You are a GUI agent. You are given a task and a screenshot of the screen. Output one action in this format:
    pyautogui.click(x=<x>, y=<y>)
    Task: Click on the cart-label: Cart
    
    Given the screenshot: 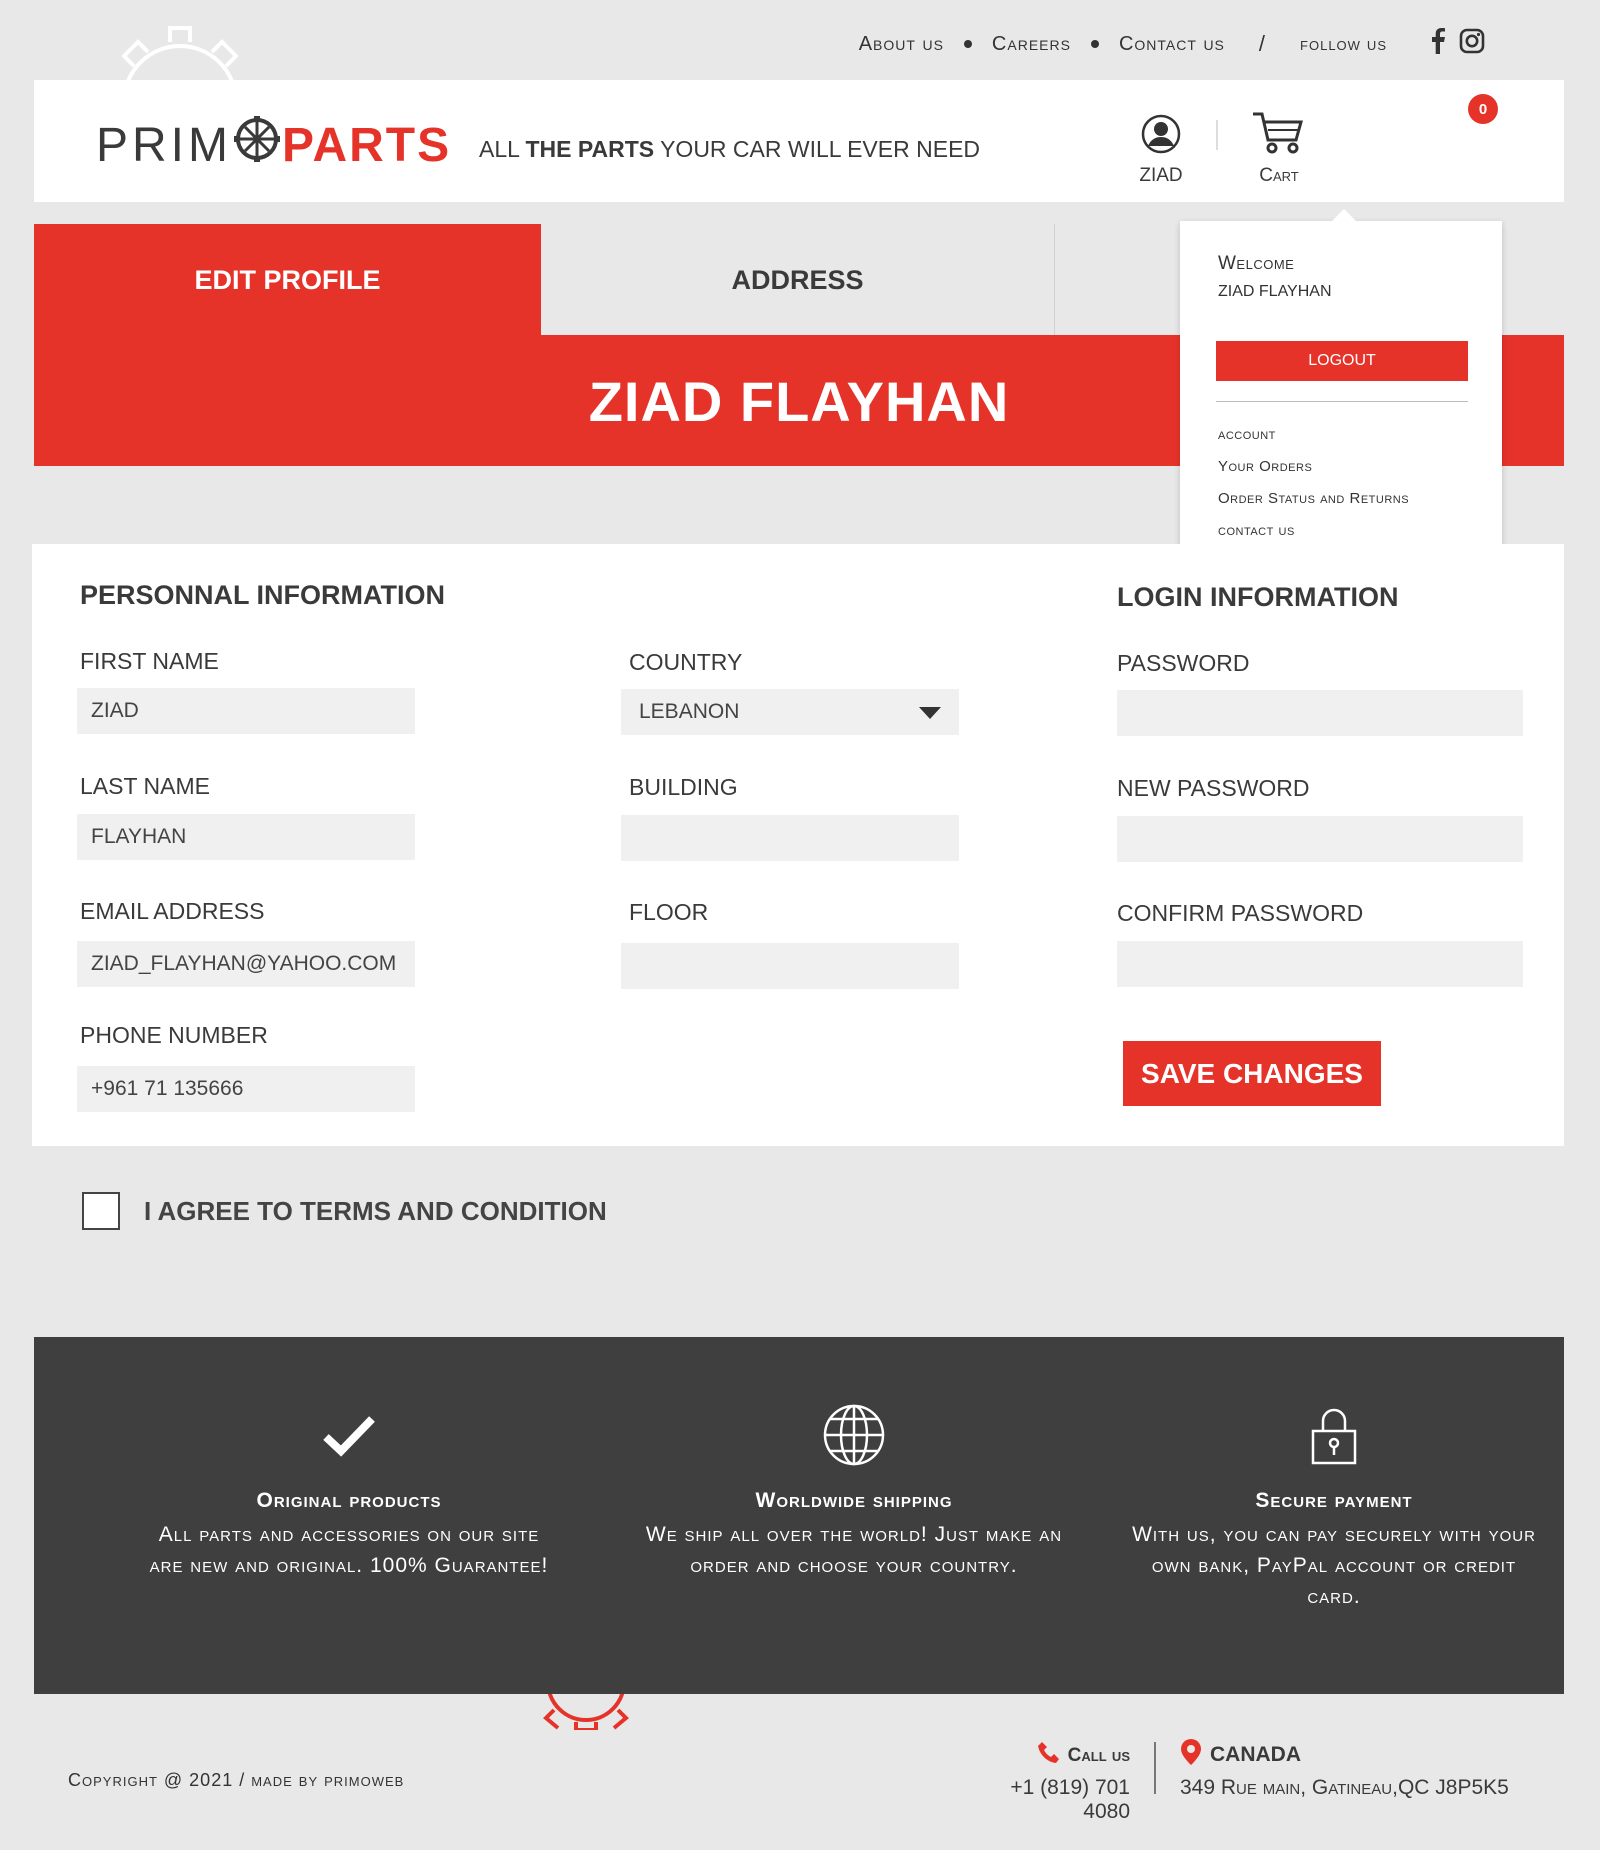 What is the action you would take?
    pyautogui.click(x=1279, y=175)
    